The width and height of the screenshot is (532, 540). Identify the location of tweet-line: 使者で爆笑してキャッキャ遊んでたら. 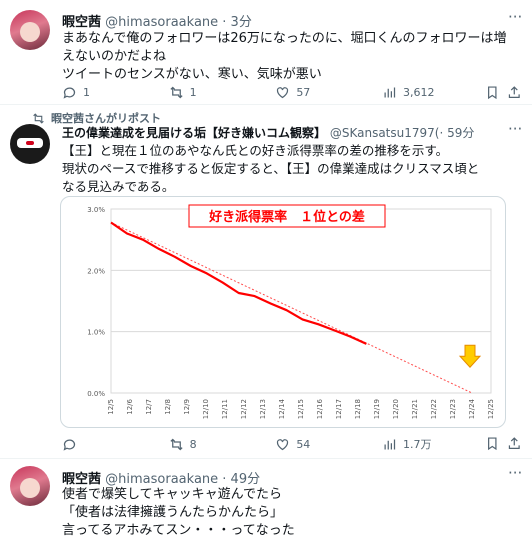
(172, 494).